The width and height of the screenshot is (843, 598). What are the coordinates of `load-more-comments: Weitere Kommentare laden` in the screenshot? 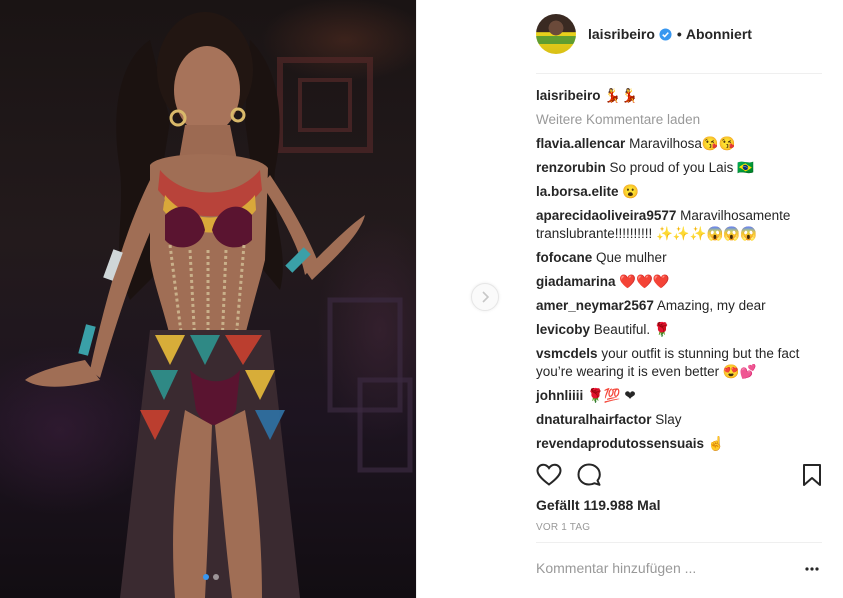 It's located at (679, 120).